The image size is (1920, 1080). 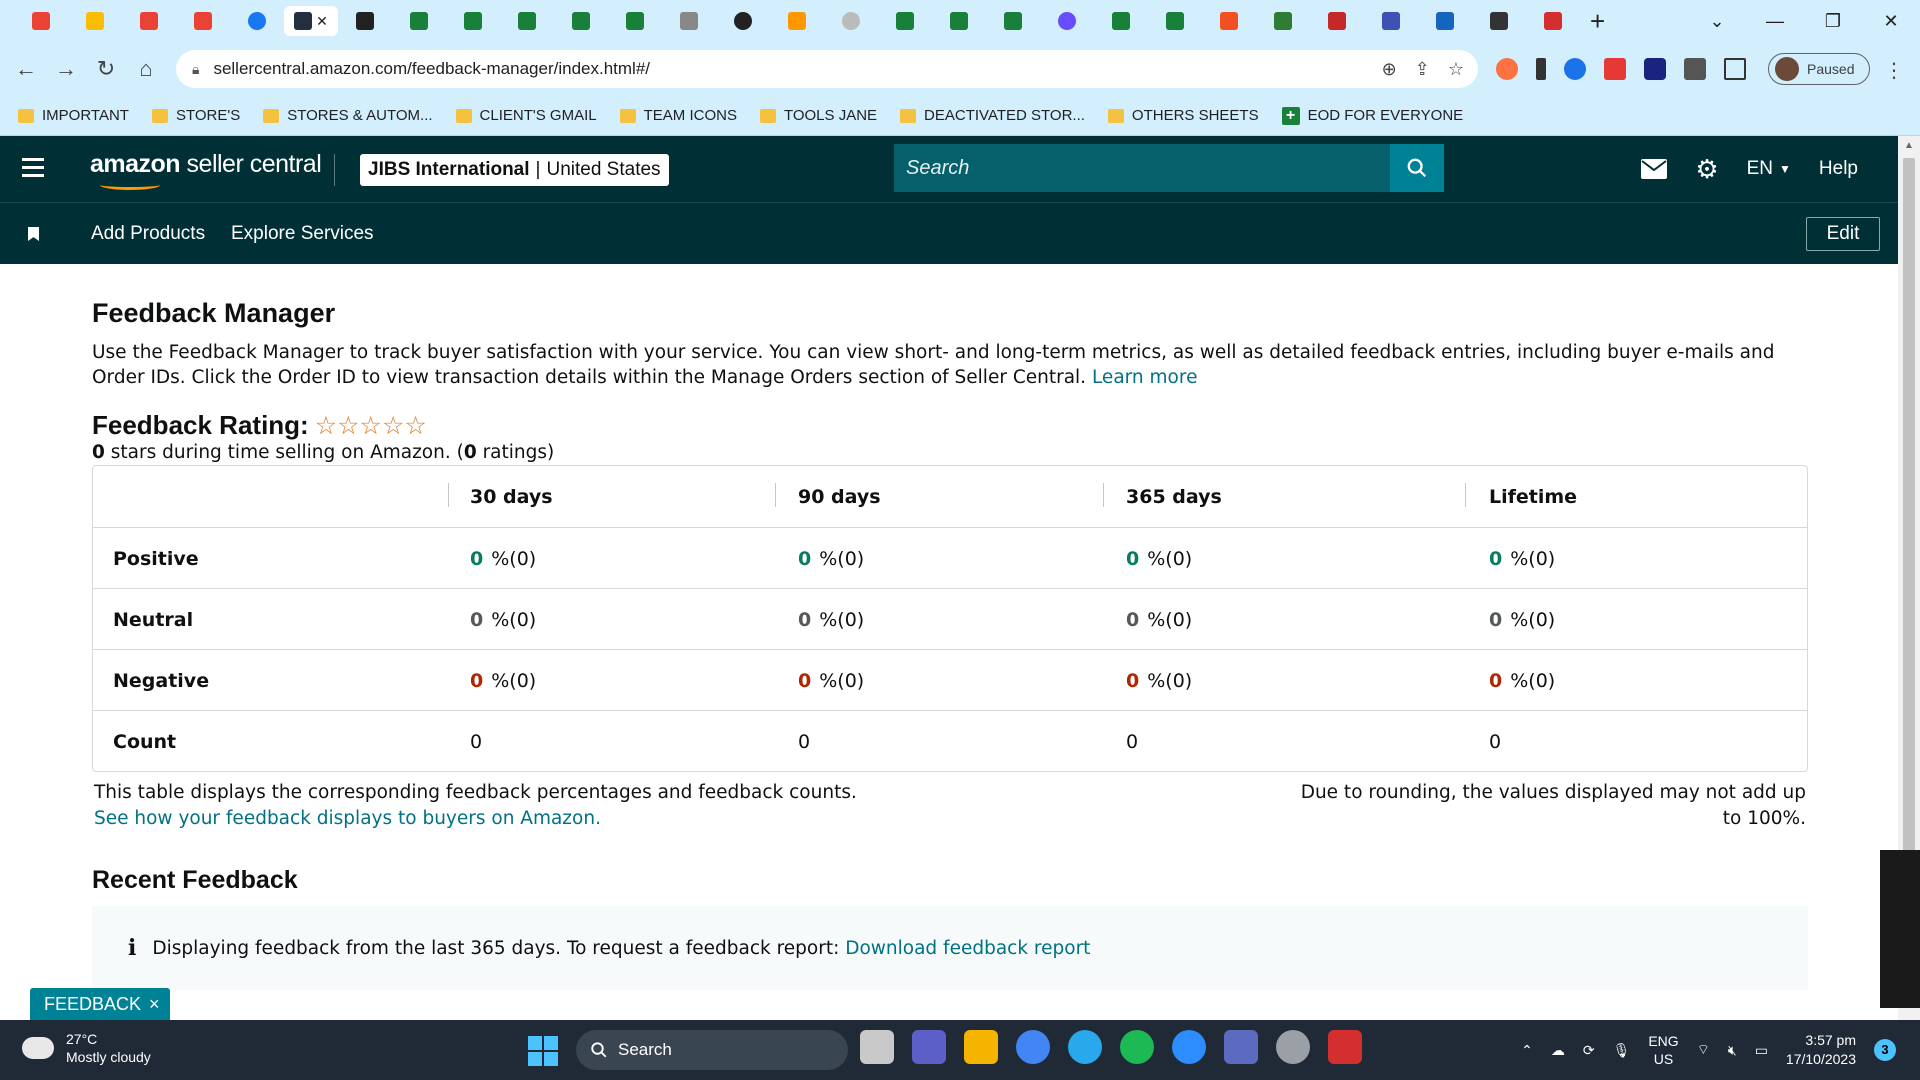 I want to click on file-explorer-icon, so click(x=981, y=1047).